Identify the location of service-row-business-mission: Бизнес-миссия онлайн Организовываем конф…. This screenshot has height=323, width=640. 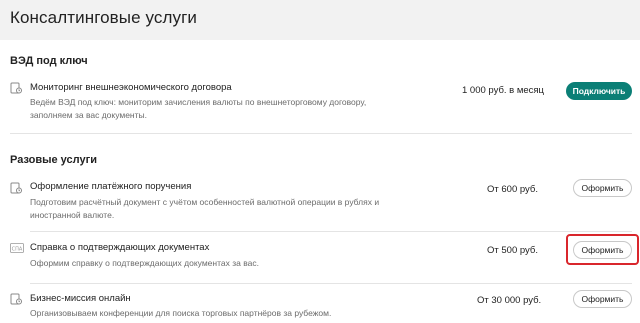
(320, 305).